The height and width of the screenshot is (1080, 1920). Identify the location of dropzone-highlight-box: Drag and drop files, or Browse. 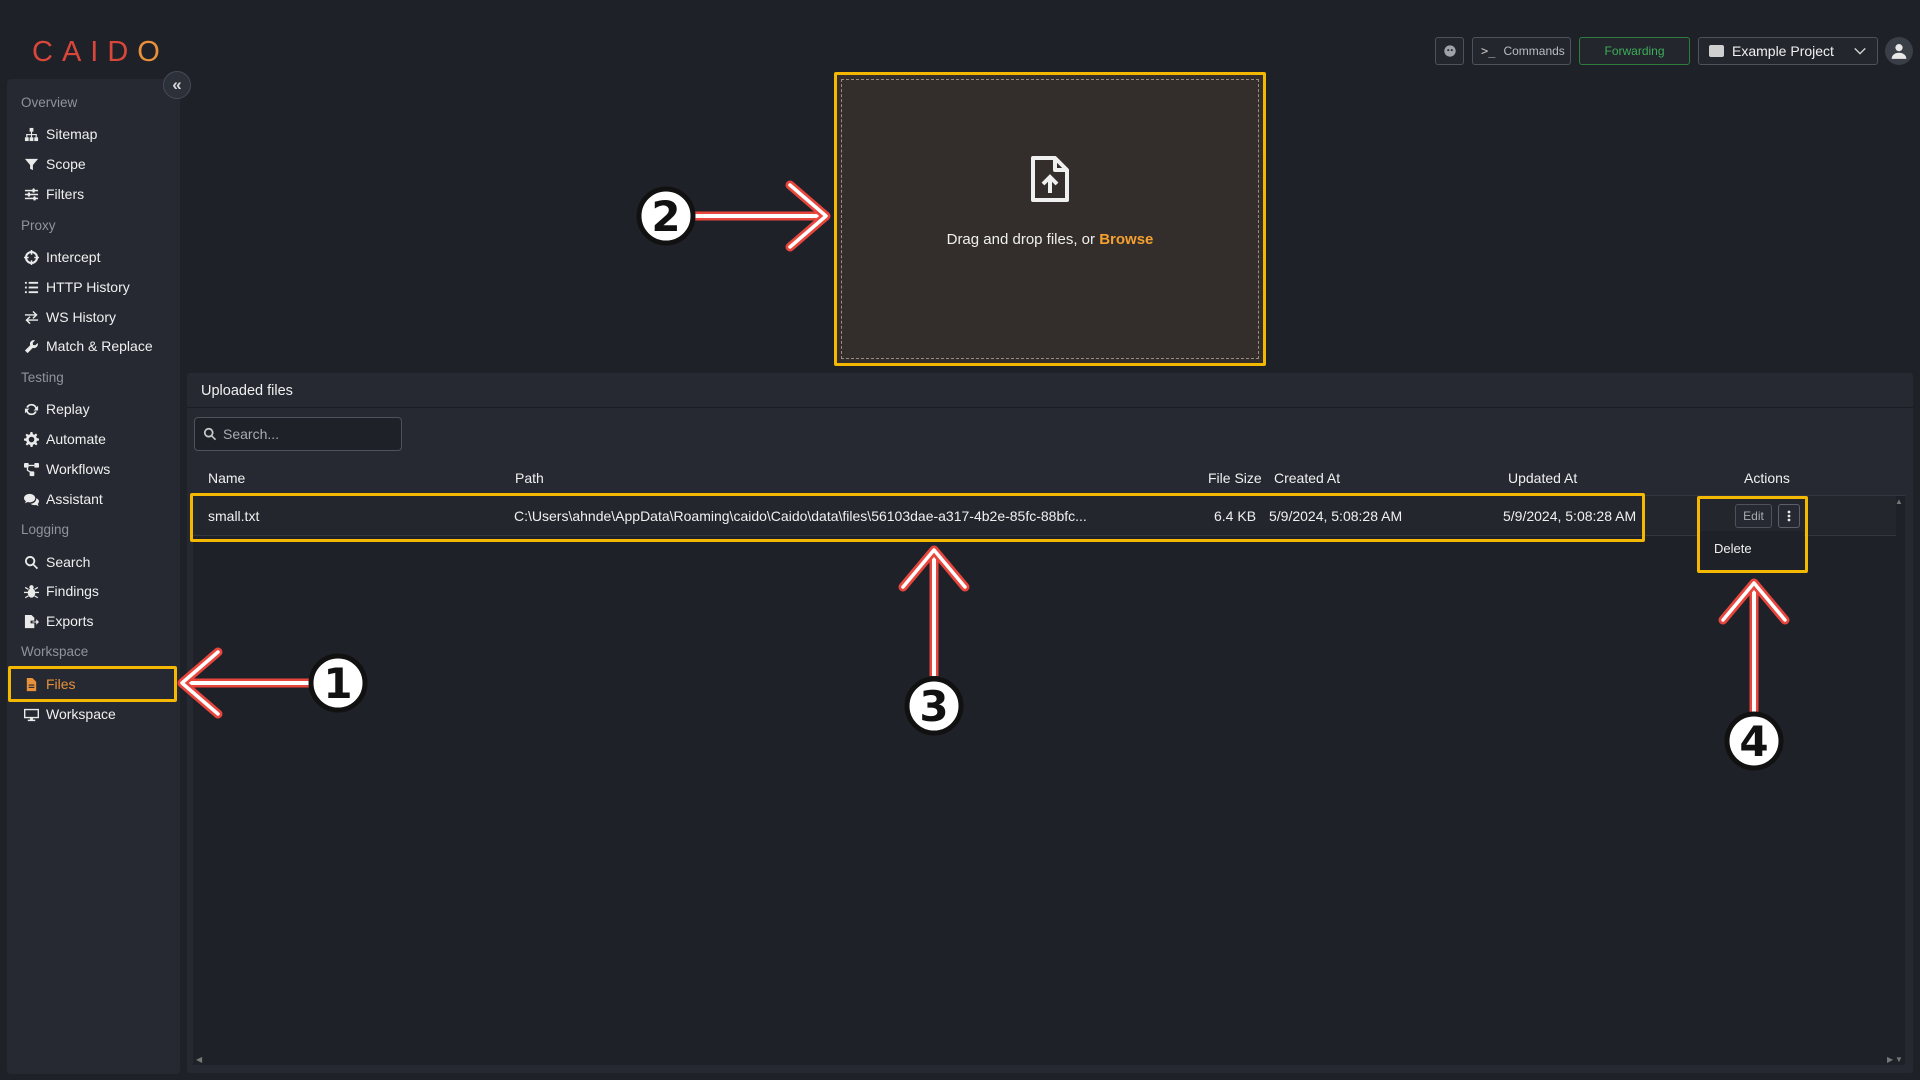
(1050, 219).